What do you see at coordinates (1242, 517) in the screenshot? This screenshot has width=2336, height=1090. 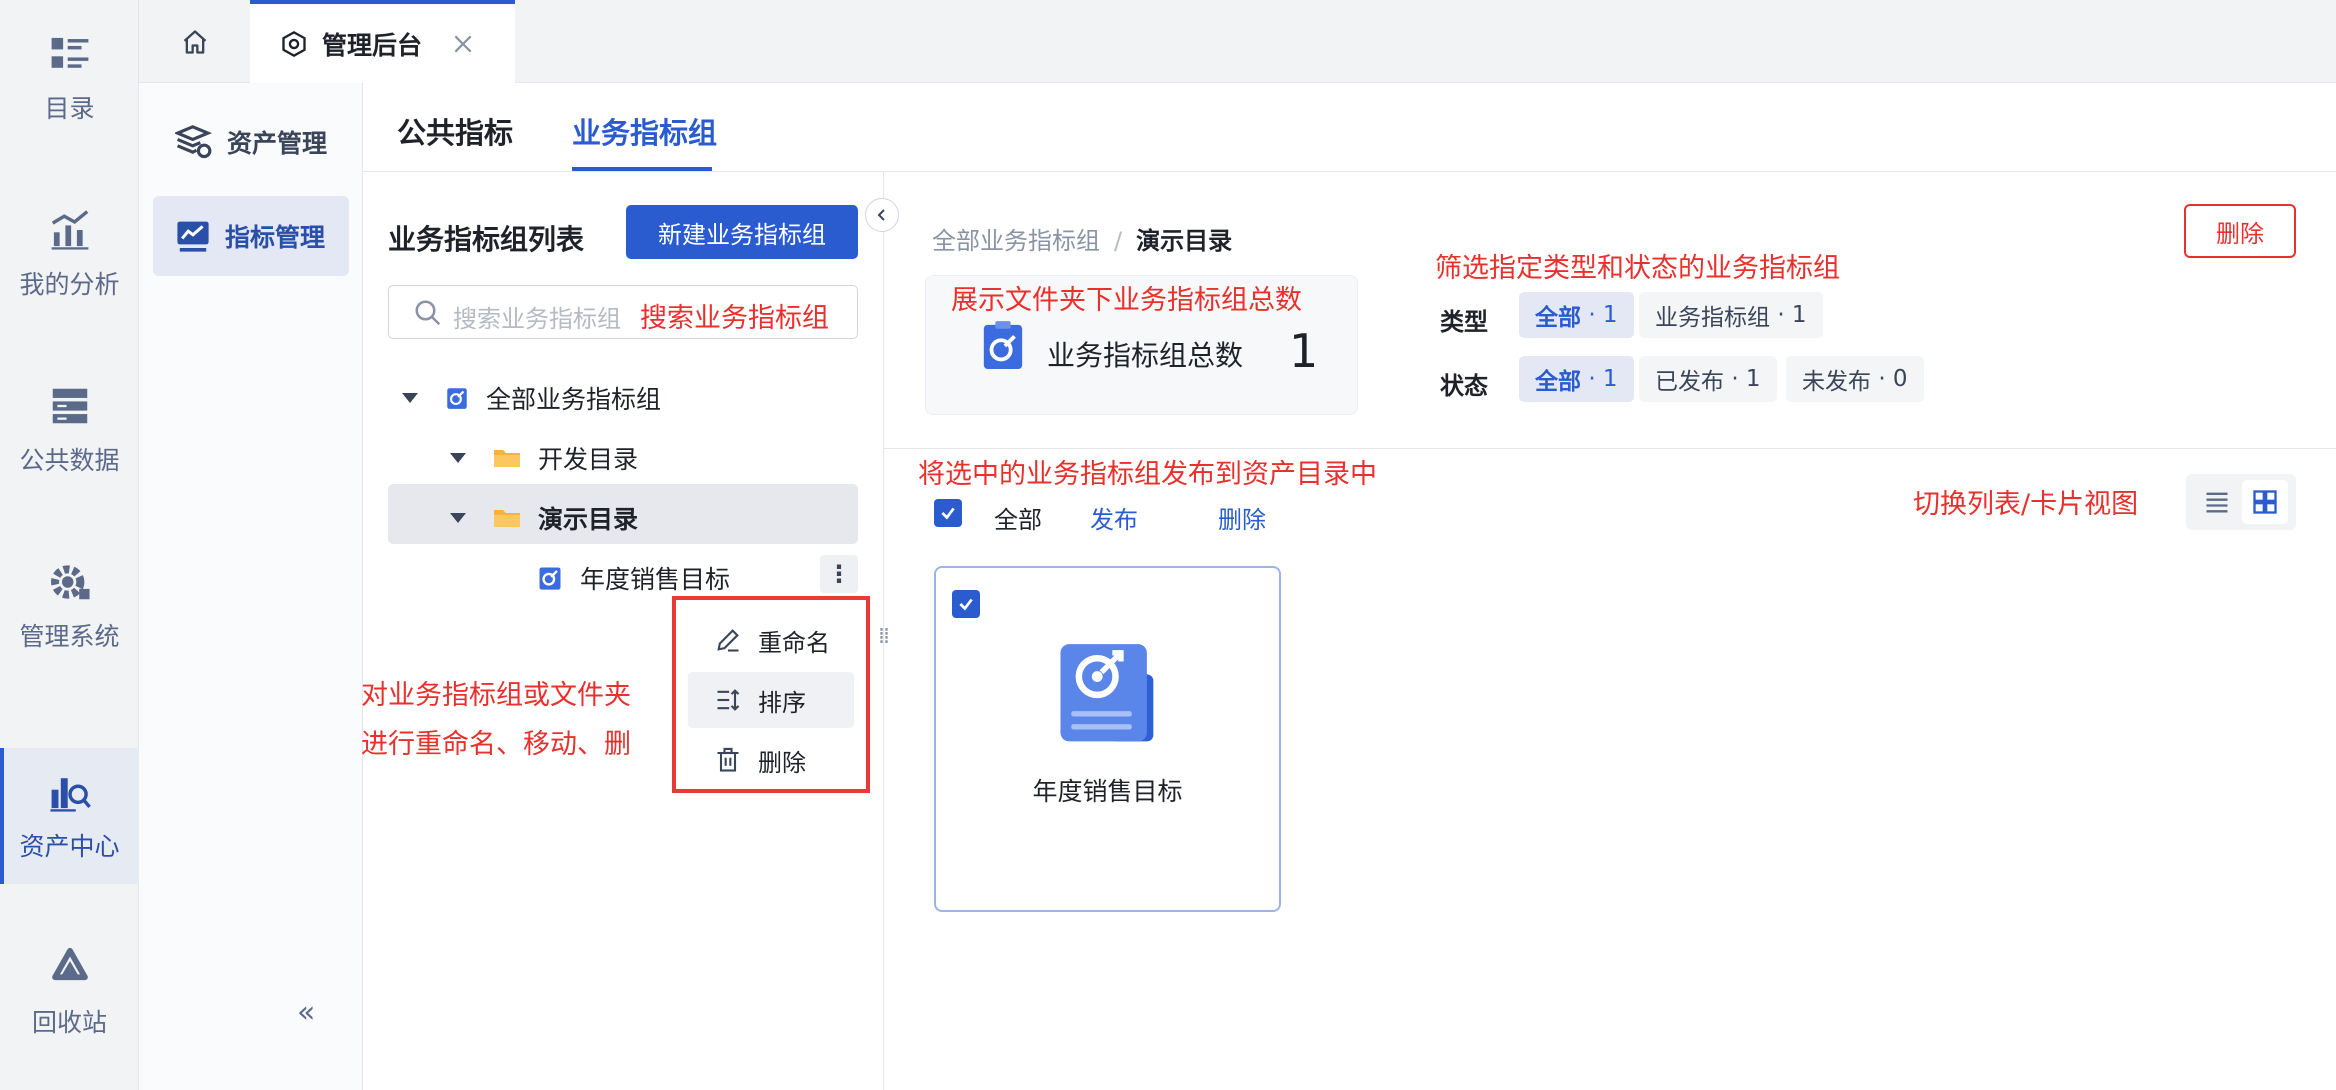 I see `batch-delete-button: 删除` at bounding box center [1242, 517].